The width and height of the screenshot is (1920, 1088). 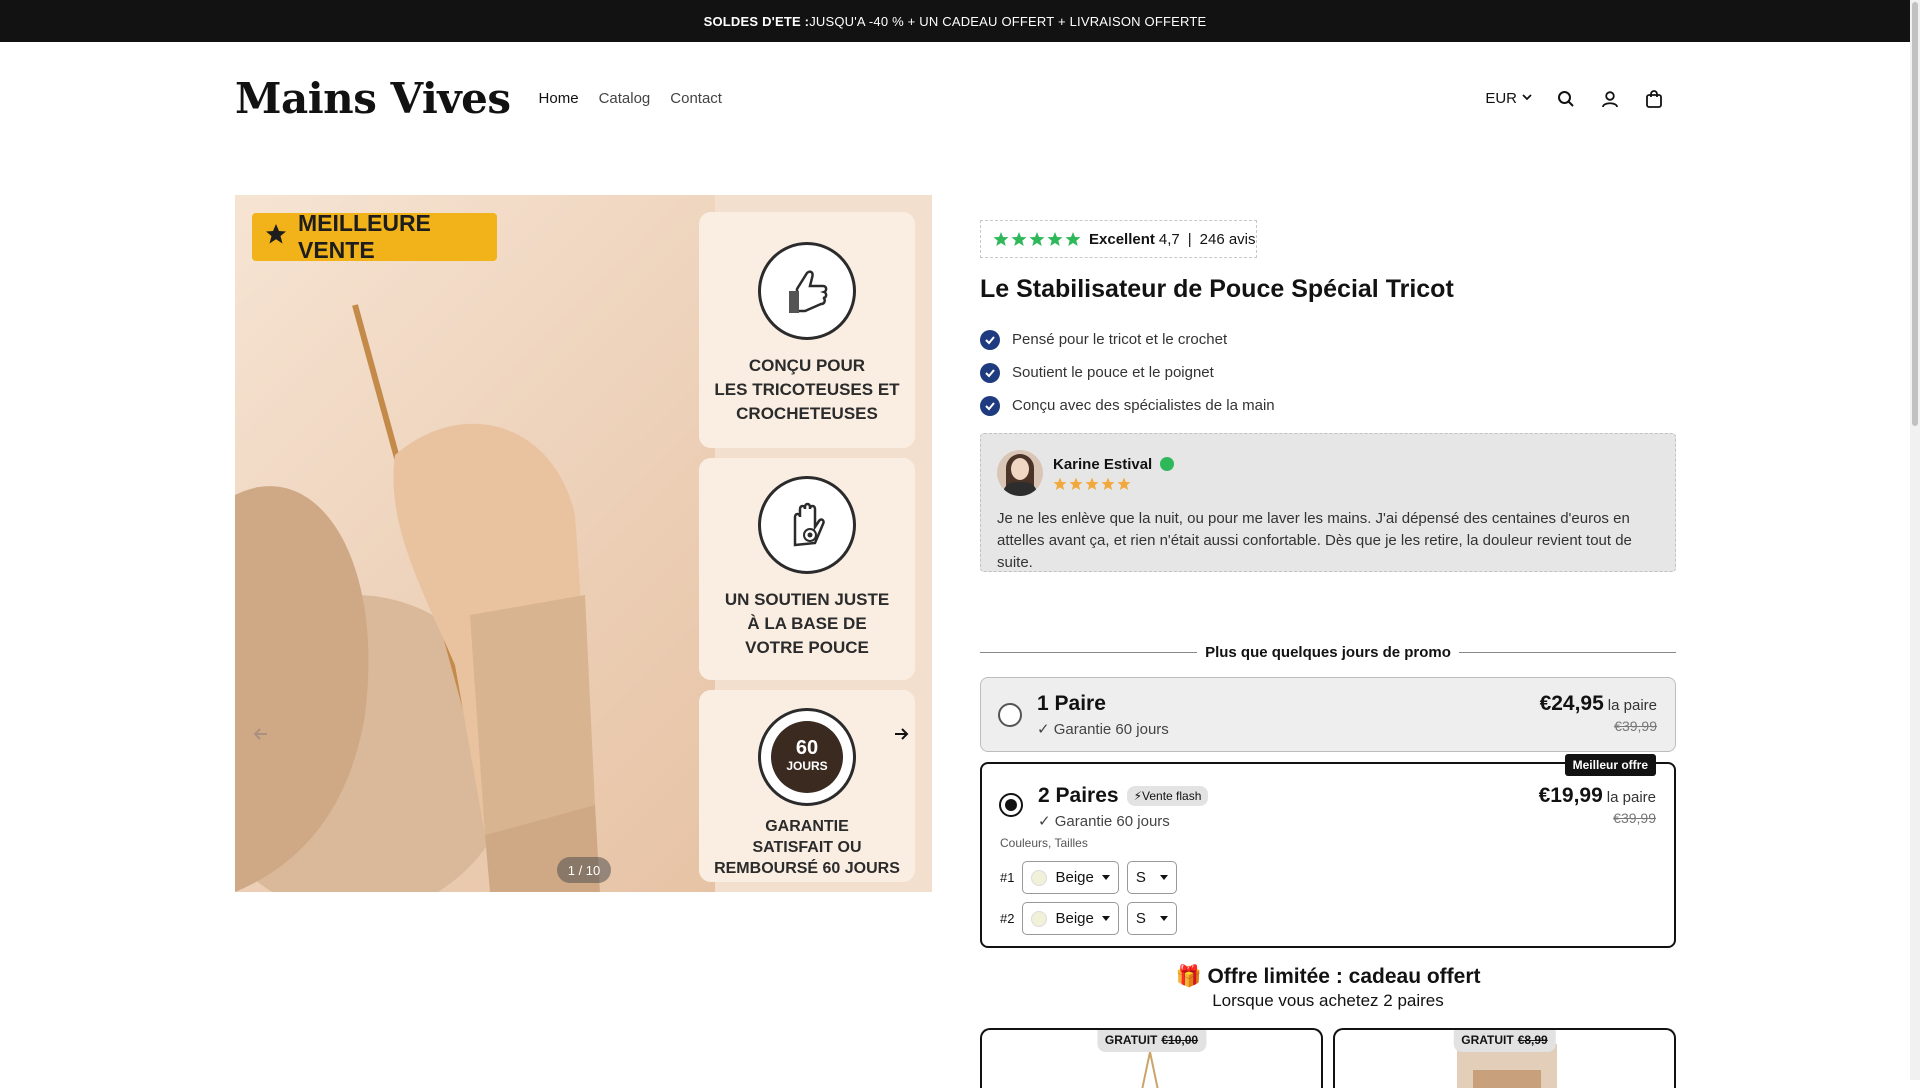 I want to click on options-label: Couleurs, Tailles, so click(x=1044, y=843).